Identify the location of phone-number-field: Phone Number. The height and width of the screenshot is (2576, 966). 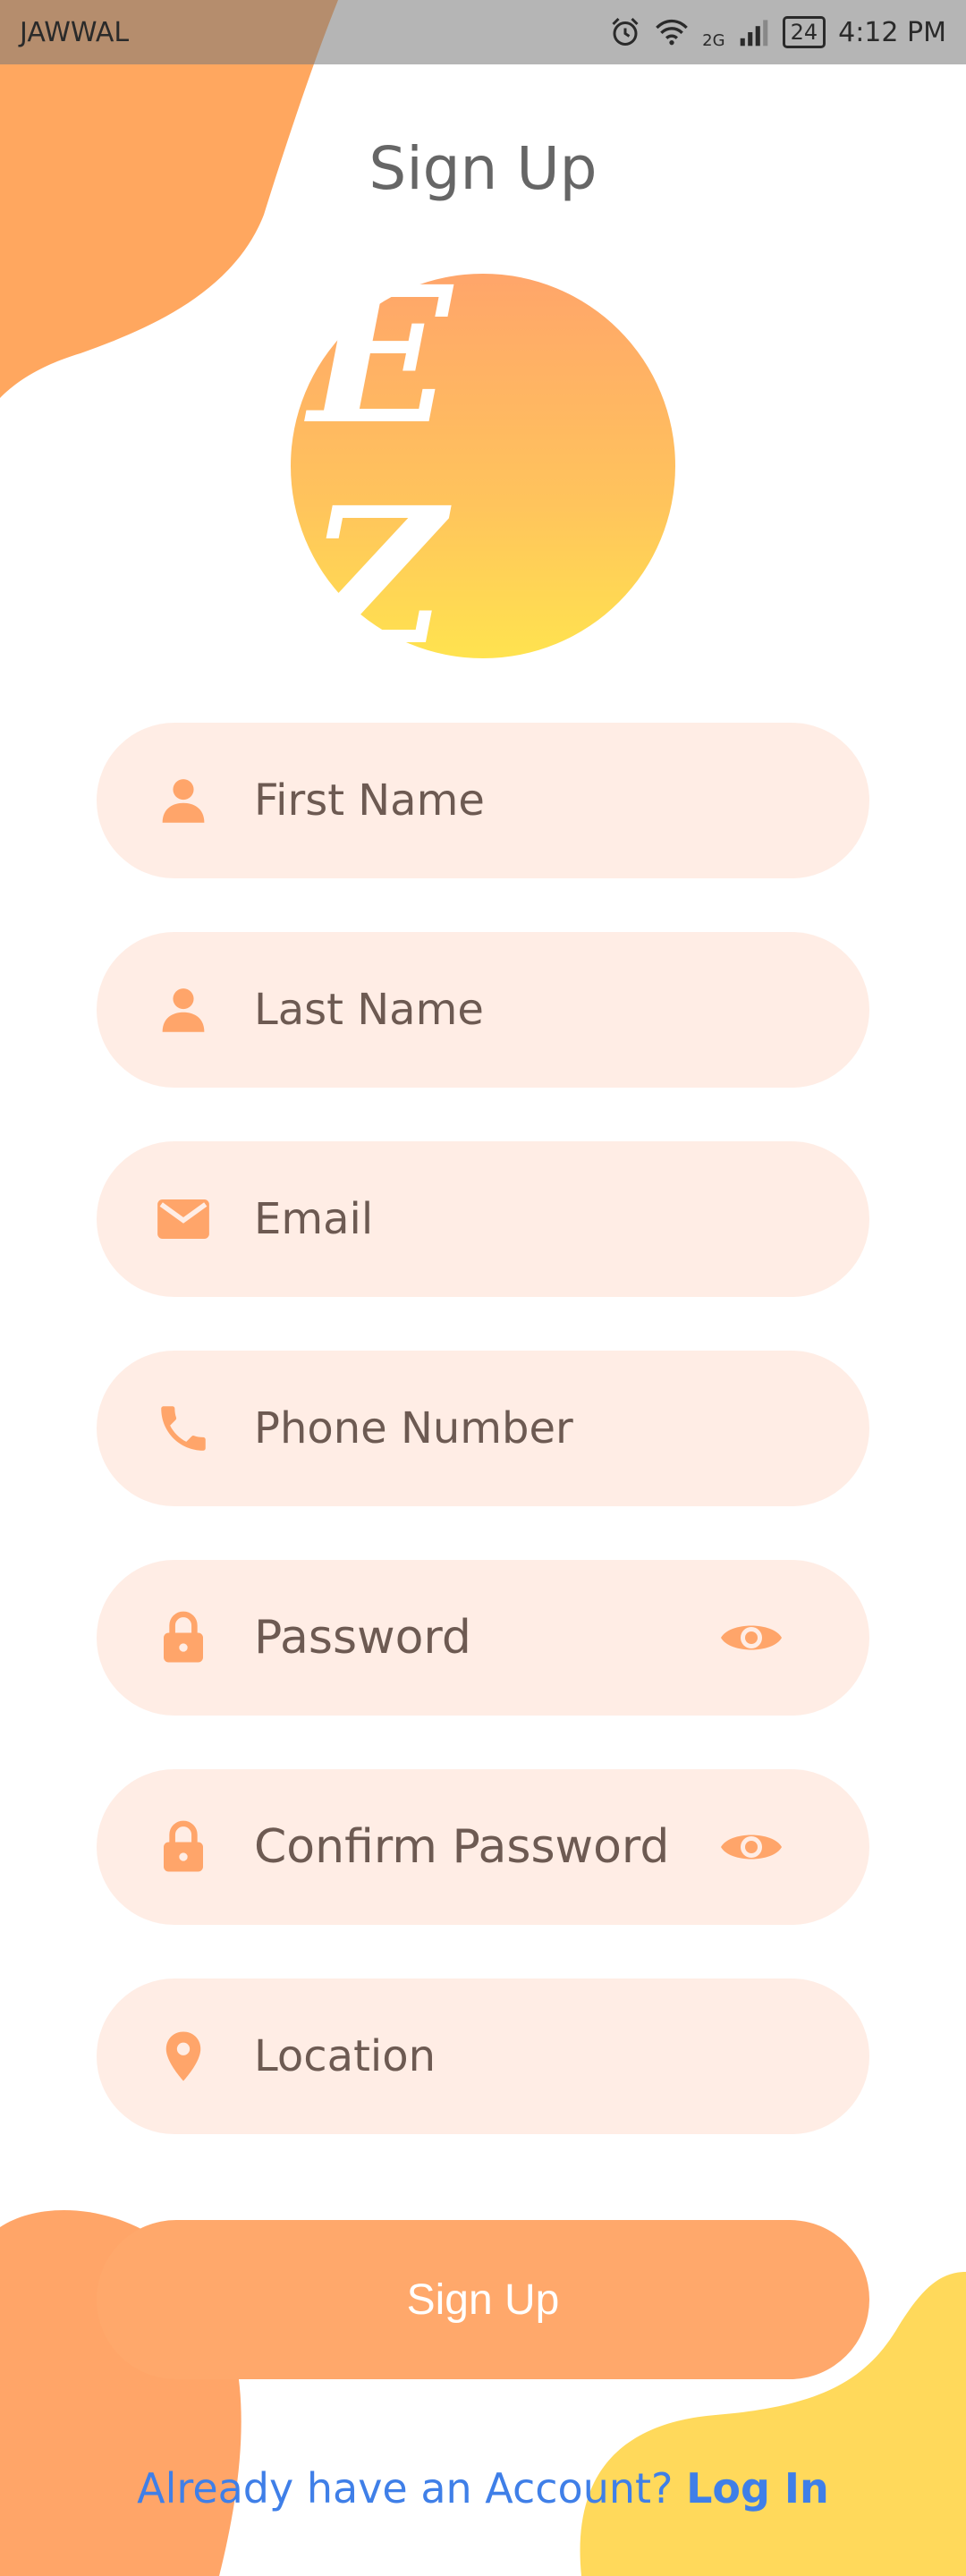
(483, 1428).